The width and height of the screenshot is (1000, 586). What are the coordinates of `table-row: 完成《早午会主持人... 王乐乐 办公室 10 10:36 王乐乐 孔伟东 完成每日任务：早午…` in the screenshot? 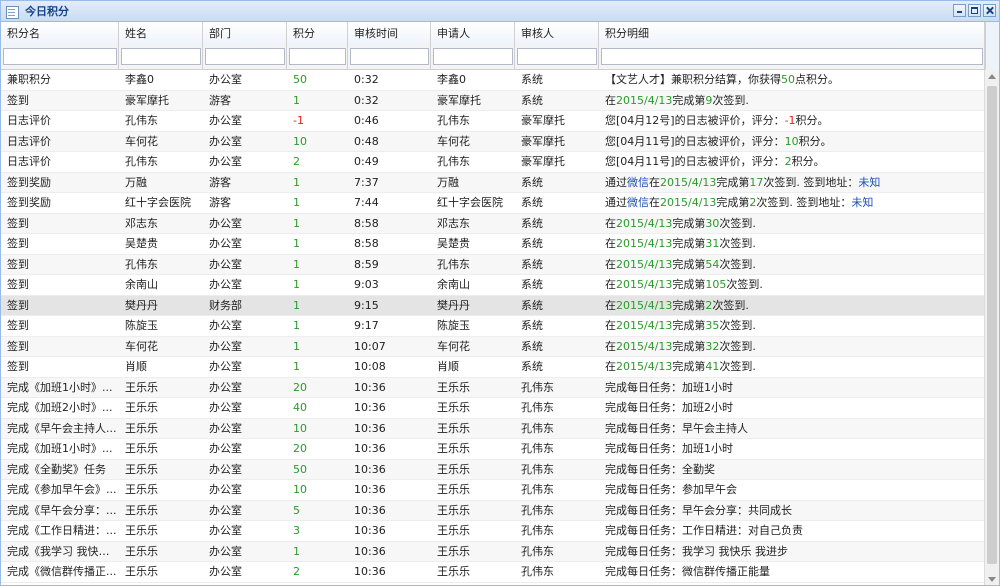 It's located at (493, 428).